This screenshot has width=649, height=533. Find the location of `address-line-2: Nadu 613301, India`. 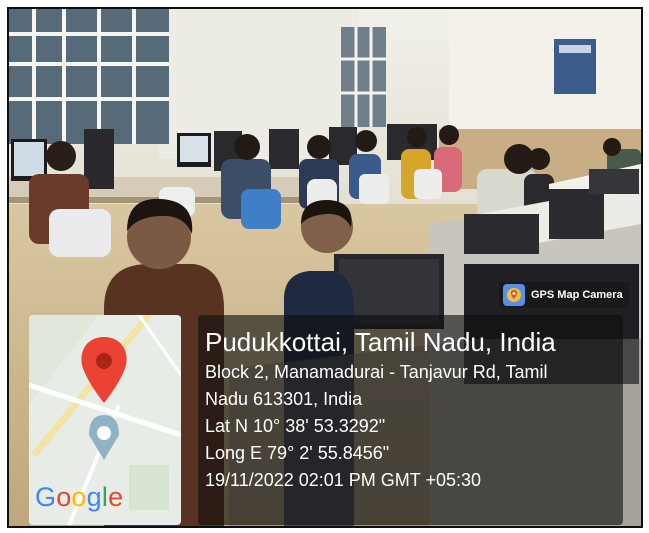

address-line-2: Nadu 613301, India is located at coordinates (284, 399).